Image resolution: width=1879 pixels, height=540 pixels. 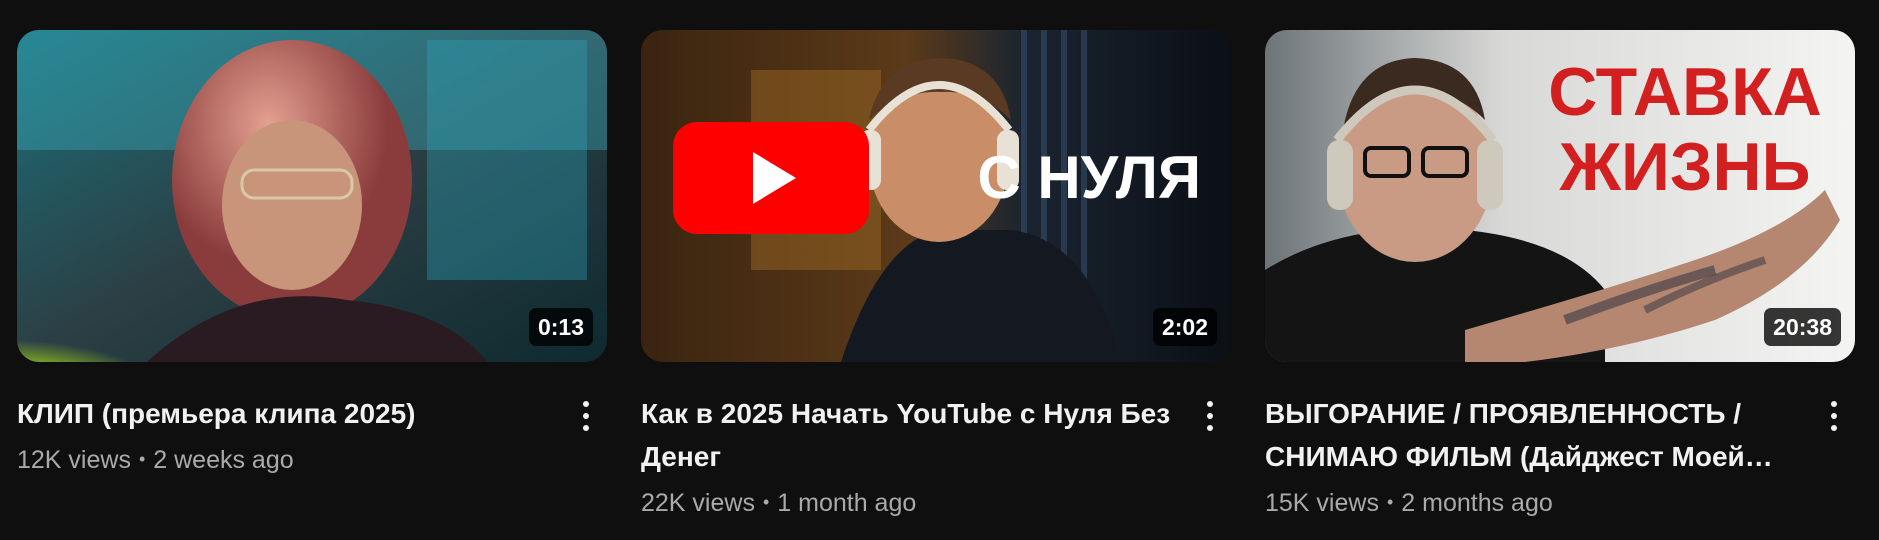 What do you see at coordinates (698, 503) in the screenshot?
I see `view-count: 22K views` at bounding box center [698, 503].